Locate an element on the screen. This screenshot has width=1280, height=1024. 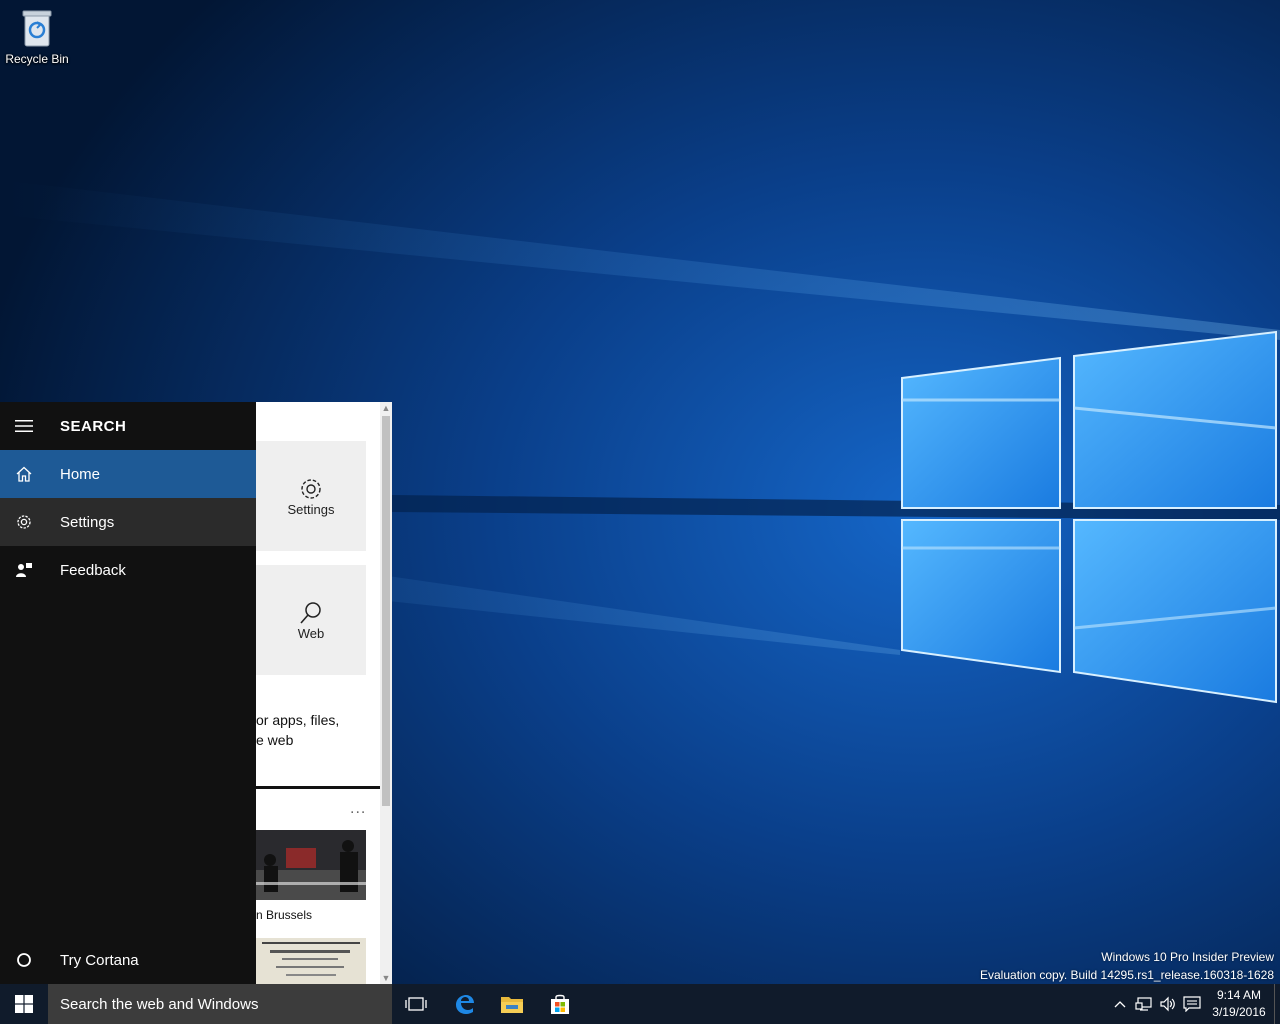
scroll-down-arrow: ▼ is located at coordinates (386, 978).